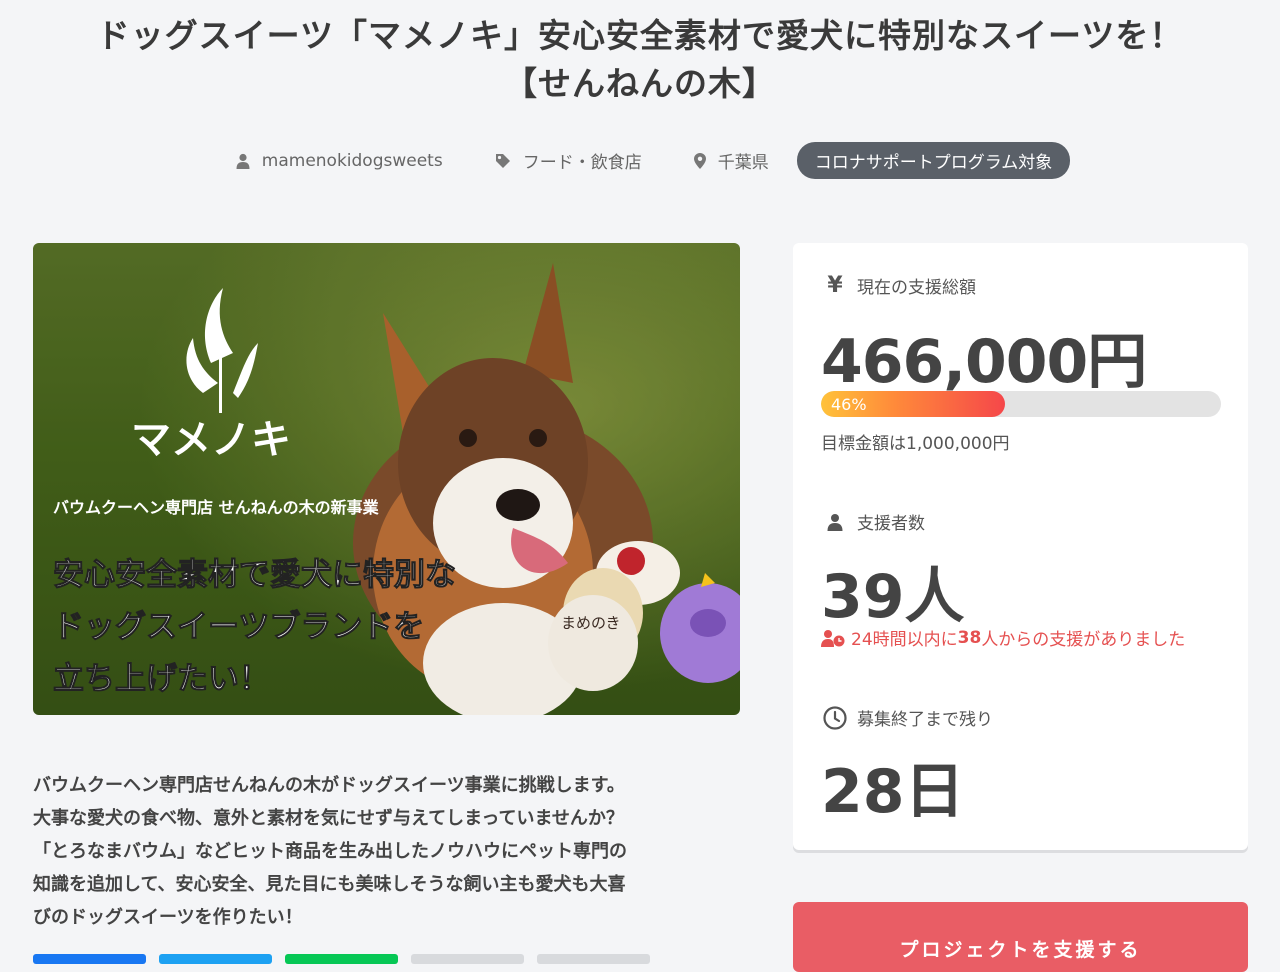 This screenshot has height=972, width=1280. What do you see at coordinates (1083, 640) in the screenshot?
I see `recent-post: 人からの支援がありました` at bounding box center [1083, 640].